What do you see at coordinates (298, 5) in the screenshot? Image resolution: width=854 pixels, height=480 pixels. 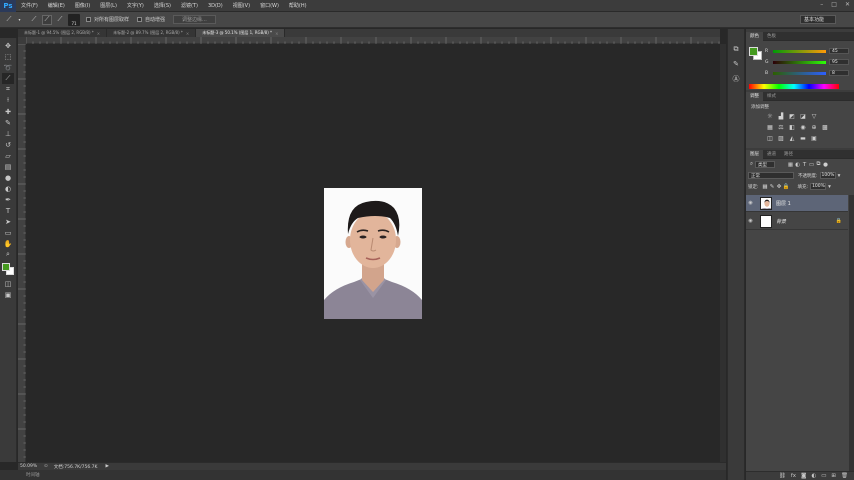 I see `menu-help: 帮助(H)` at bounding box center [298, 5].